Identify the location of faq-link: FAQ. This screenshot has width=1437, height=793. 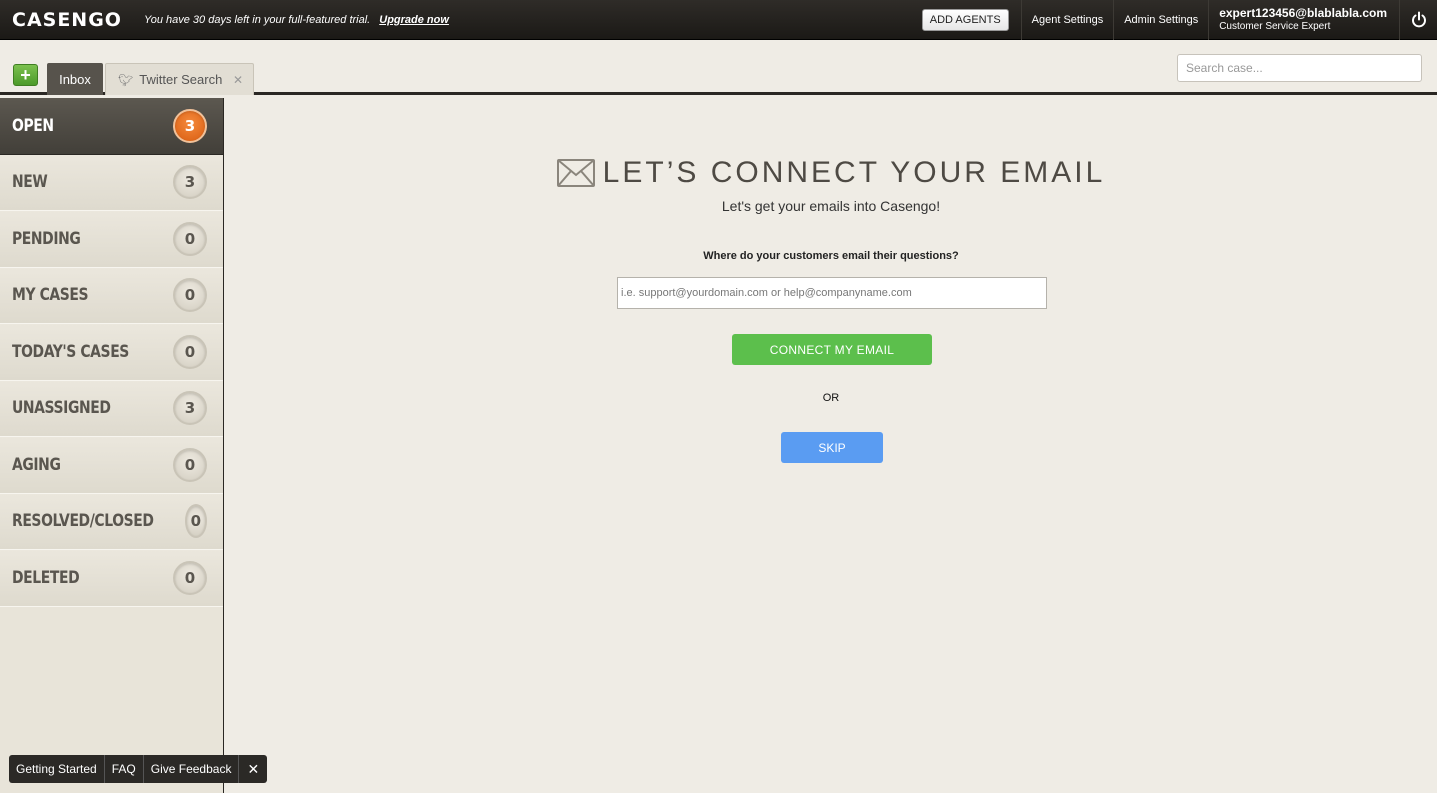
(124, 769).